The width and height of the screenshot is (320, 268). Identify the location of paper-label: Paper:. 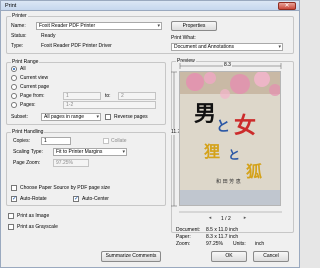
(183, 237).